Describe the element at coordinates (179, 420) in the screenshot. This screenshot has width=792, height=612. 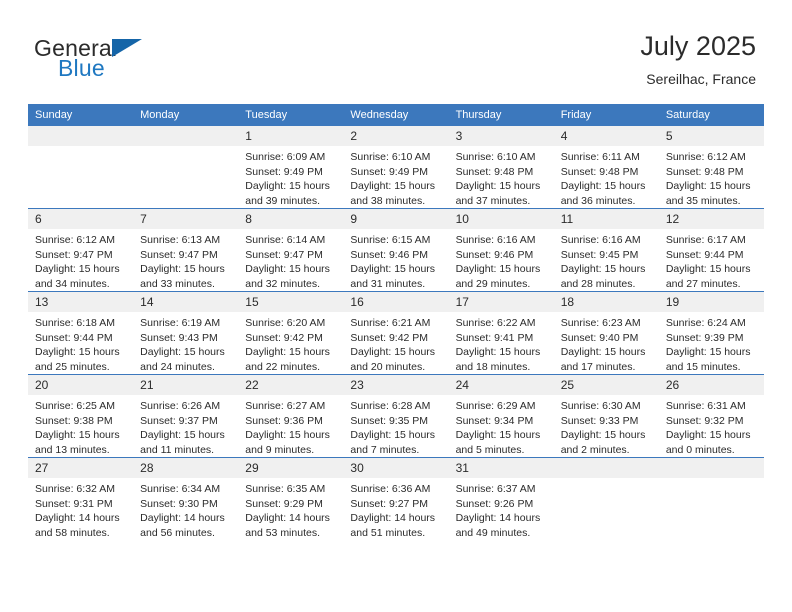
I see `sunset-text: Sunset: 9:37 PM` at that location.